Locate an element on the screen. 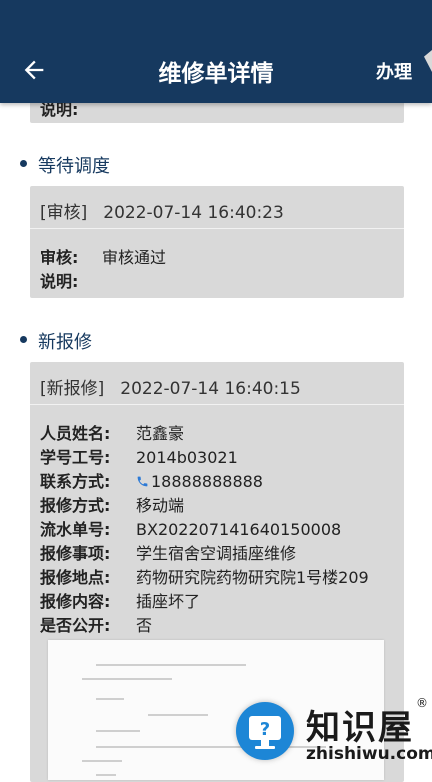 The width and height of the screenshot is (432, 782). record-time: 2022-07-14 16:40:23 is located at coordinates (193, 213).